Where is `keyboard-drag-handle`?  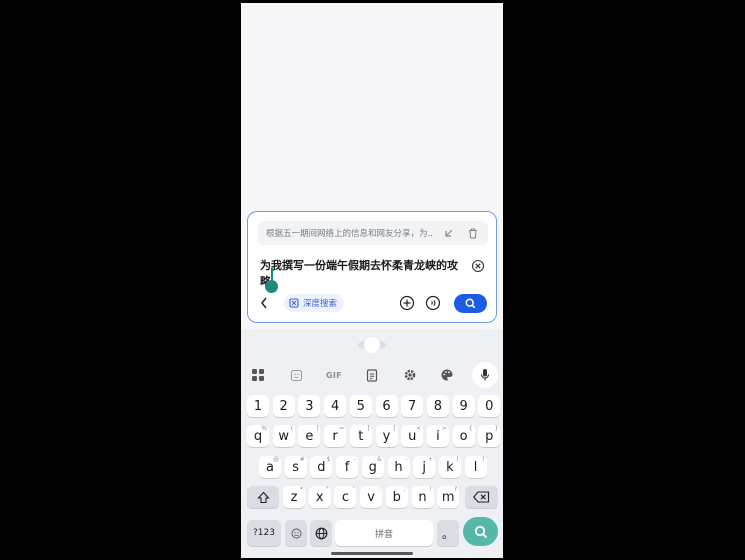
keyboard-drag-handle is located at coordinates (372, 345).